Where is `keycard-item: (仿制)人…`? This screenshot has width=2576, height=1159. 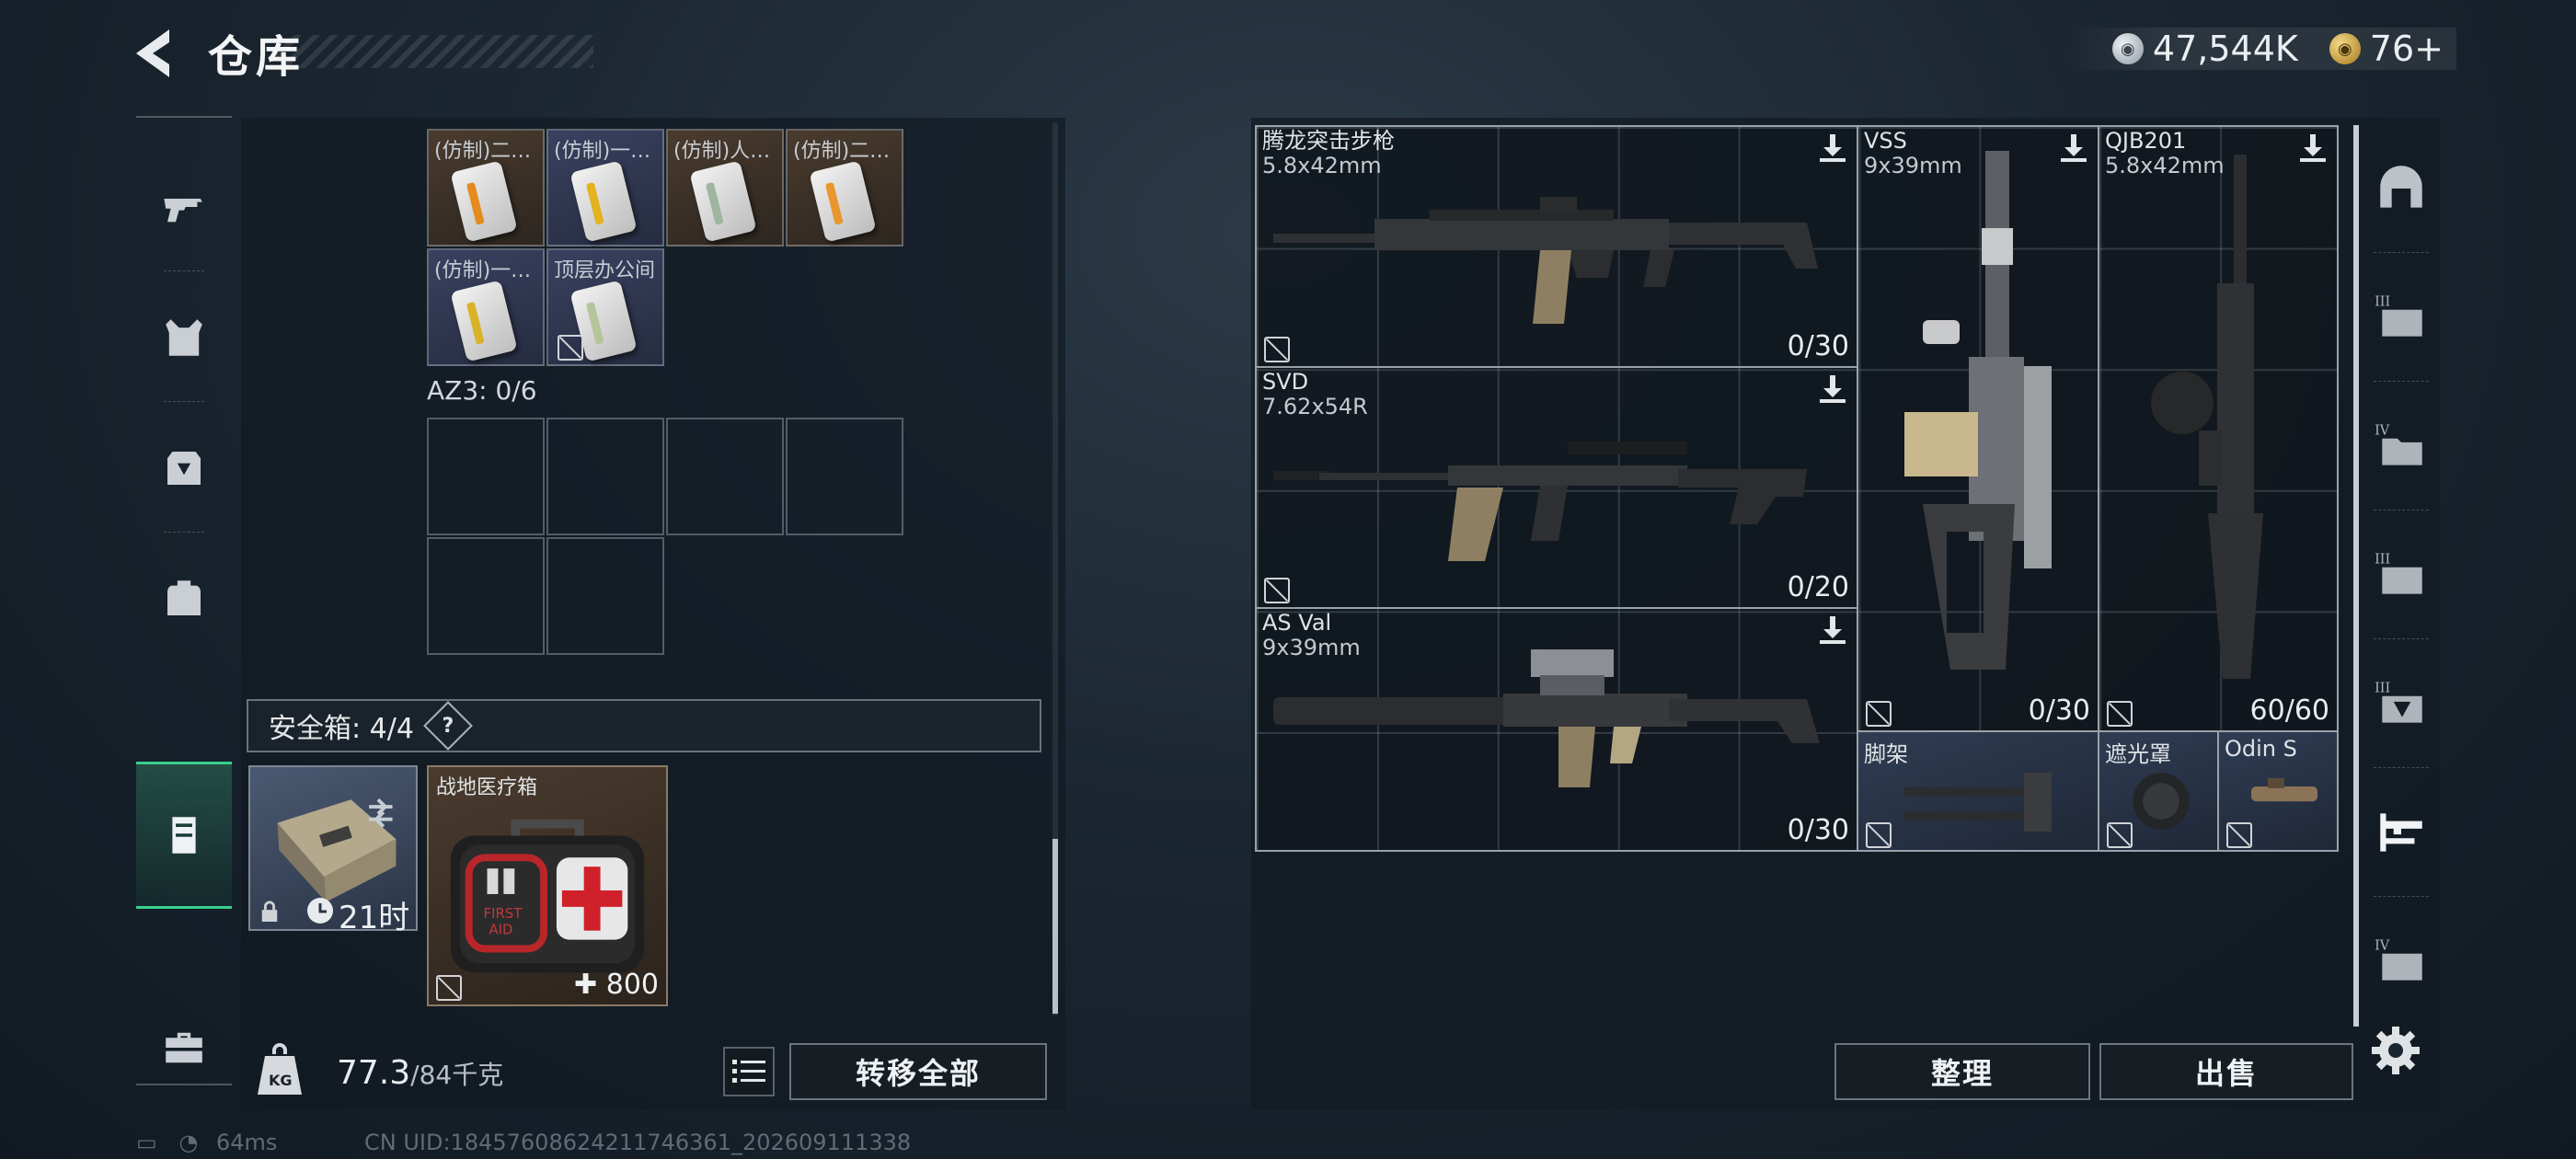 keycard-item: (仿制)人… is located at coordinates (725, 188).